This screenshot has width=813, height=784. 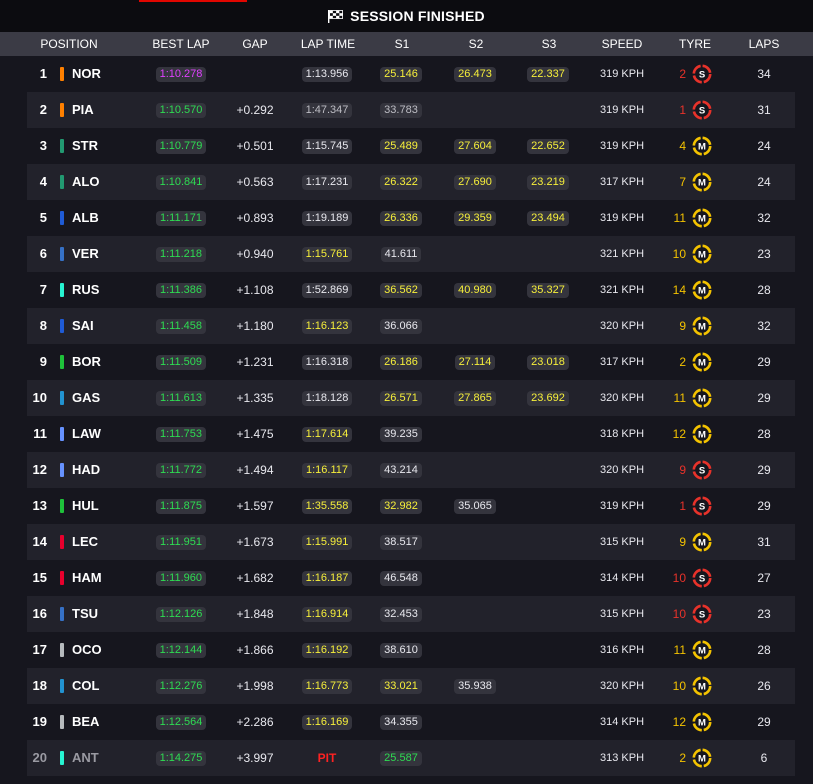 I want to click on sector-1-value: 26.336, so click(x=401, y=219).